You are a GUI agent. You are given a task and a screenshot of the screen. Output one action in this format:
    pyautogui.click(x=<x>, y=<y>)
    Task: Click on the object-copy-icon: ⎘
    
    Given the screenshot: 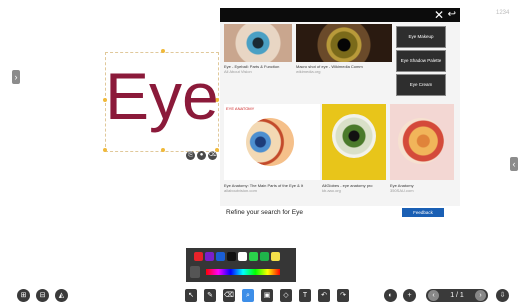 What is the action you would take?
    pyautogui.click(x=190, y=155)
    